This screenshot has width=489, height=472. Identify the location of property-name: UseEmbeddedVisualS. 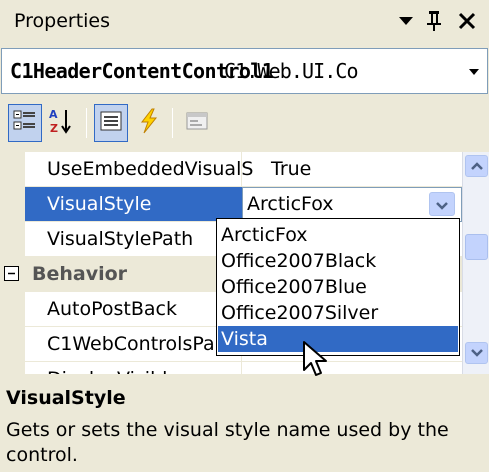
(150, 169).